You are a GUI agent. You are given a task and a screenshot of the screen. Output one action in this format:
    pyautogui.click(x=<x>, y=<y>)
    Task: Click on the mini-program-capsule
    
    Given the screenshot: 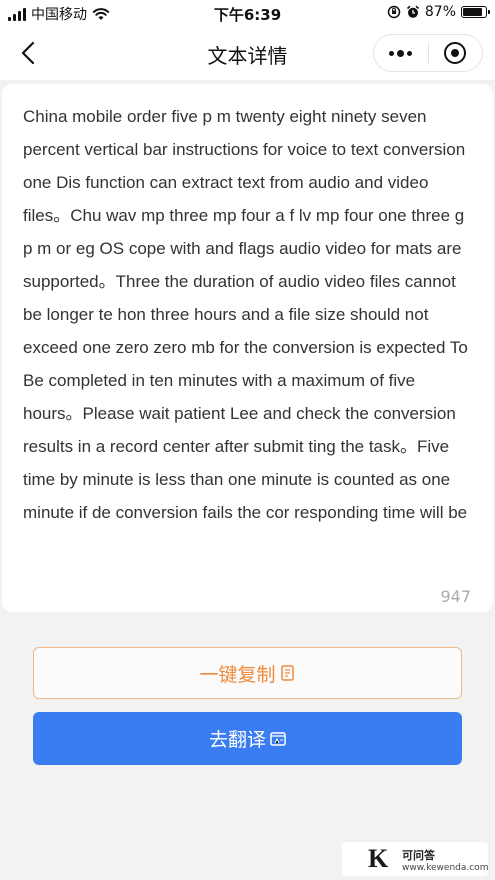 What is the action you would take?
    pyautogui.click(x=428, y=53)
    